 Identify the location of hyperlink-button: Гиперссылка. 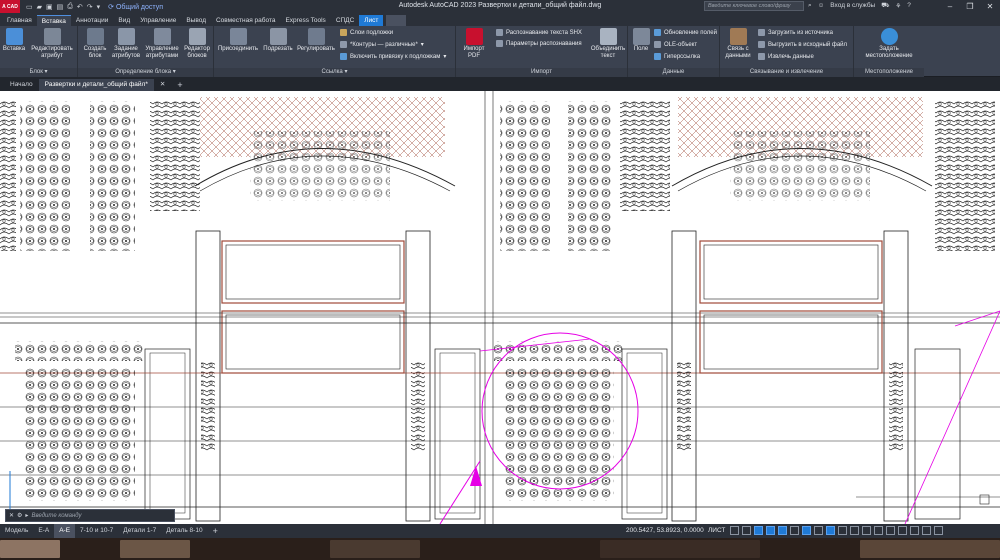
(677, 56).